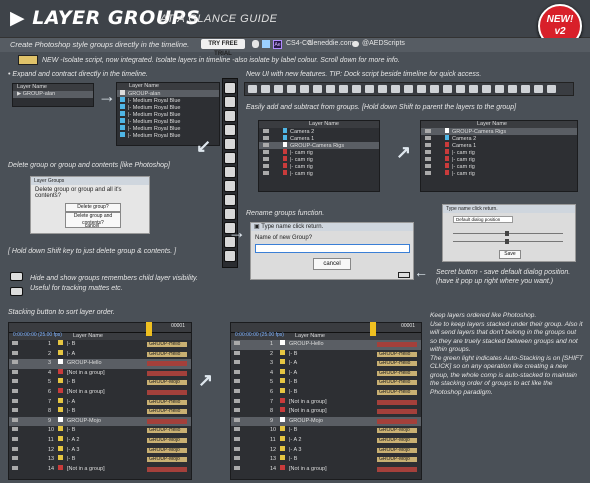 This screenshot has width=590, height=483. What do you see at coordinates (483, 219) in the screenshot?
I see `default-position-field: Default dialog position` at bounding box center [483, 219].